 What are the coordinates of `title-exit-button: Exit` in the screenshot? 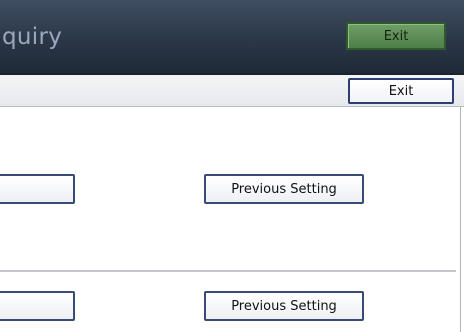 It's located at (396, 36).